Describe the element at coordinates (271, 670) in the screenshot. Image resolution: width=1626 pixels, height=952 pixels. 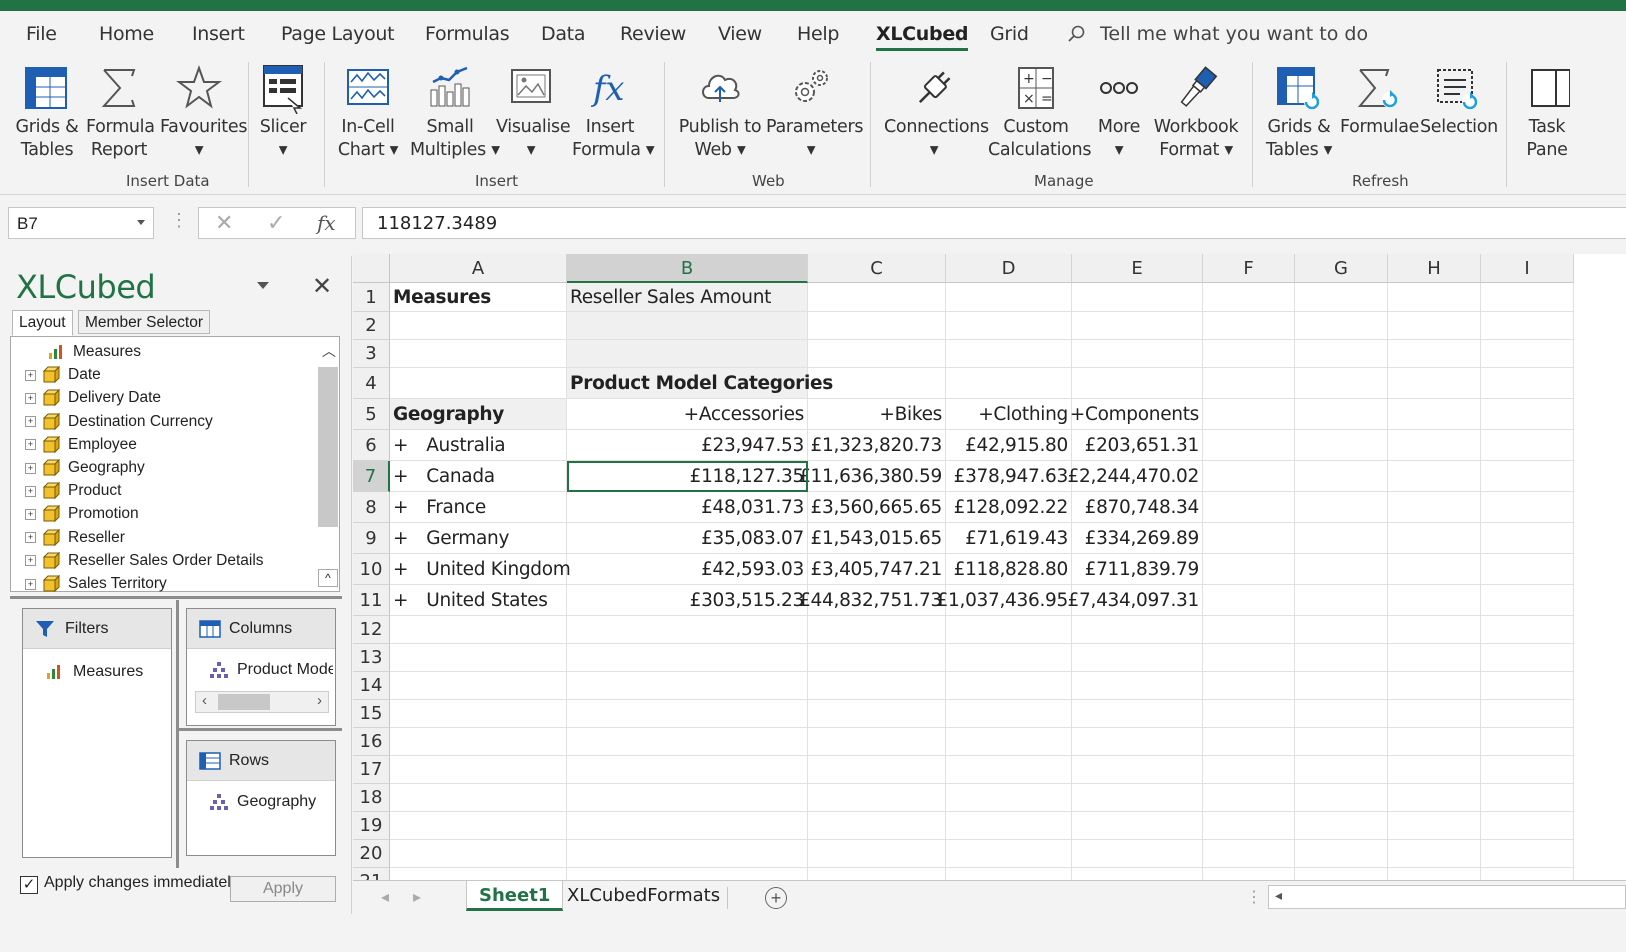
I see `column-item-product-model: Product Mode` at that location.